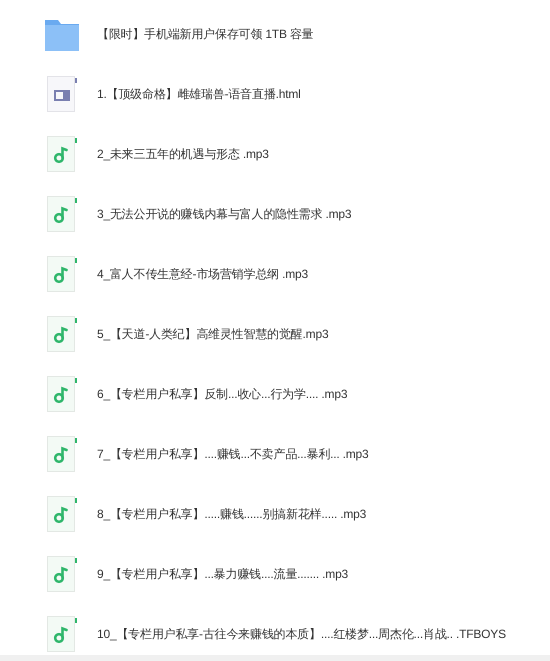  Describe the element at coordinates (224, 214) in the screenshot. I see `file-name: 3_无法公开说的赚钱内幕与富人的隐性需求 .mp3` at that location.